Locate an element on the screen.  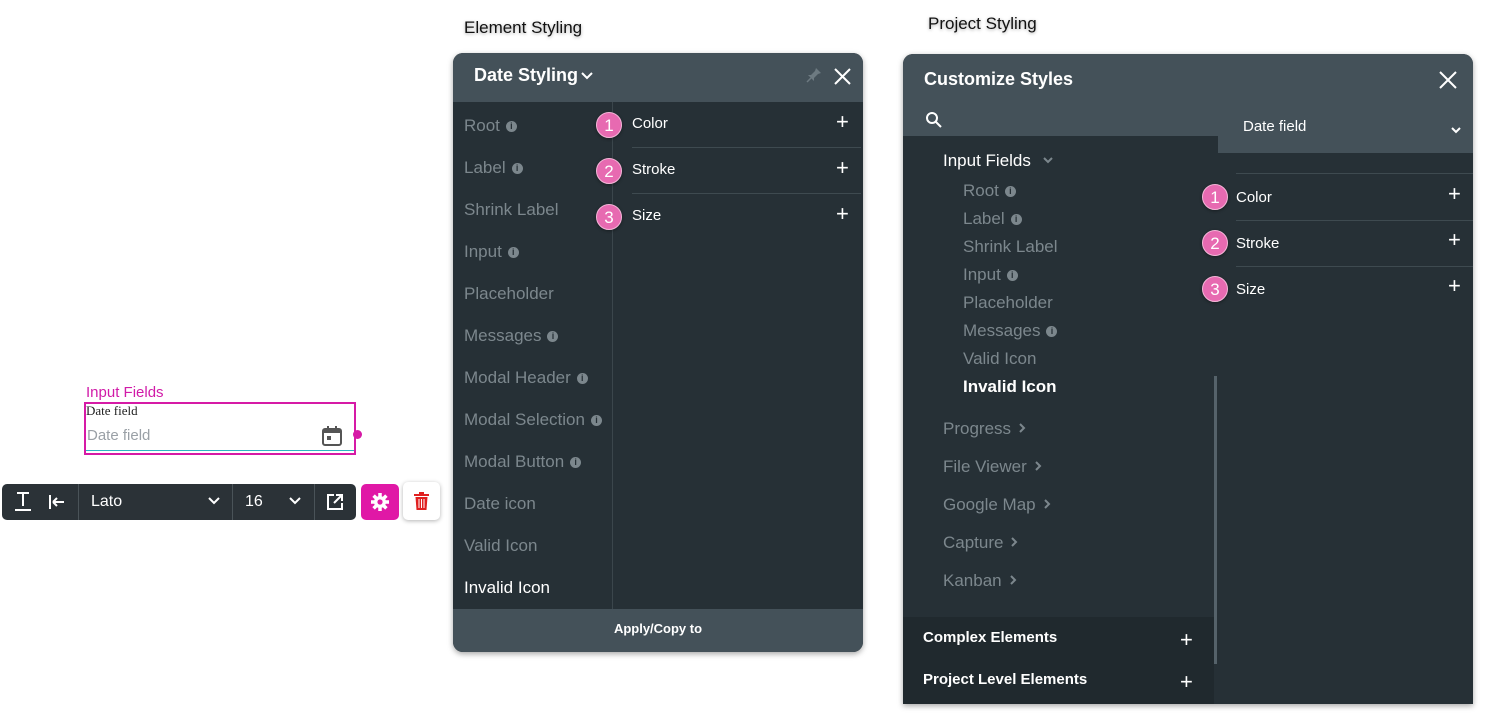
date-styling-header: Date Styling is located at coordinates (658, 77).